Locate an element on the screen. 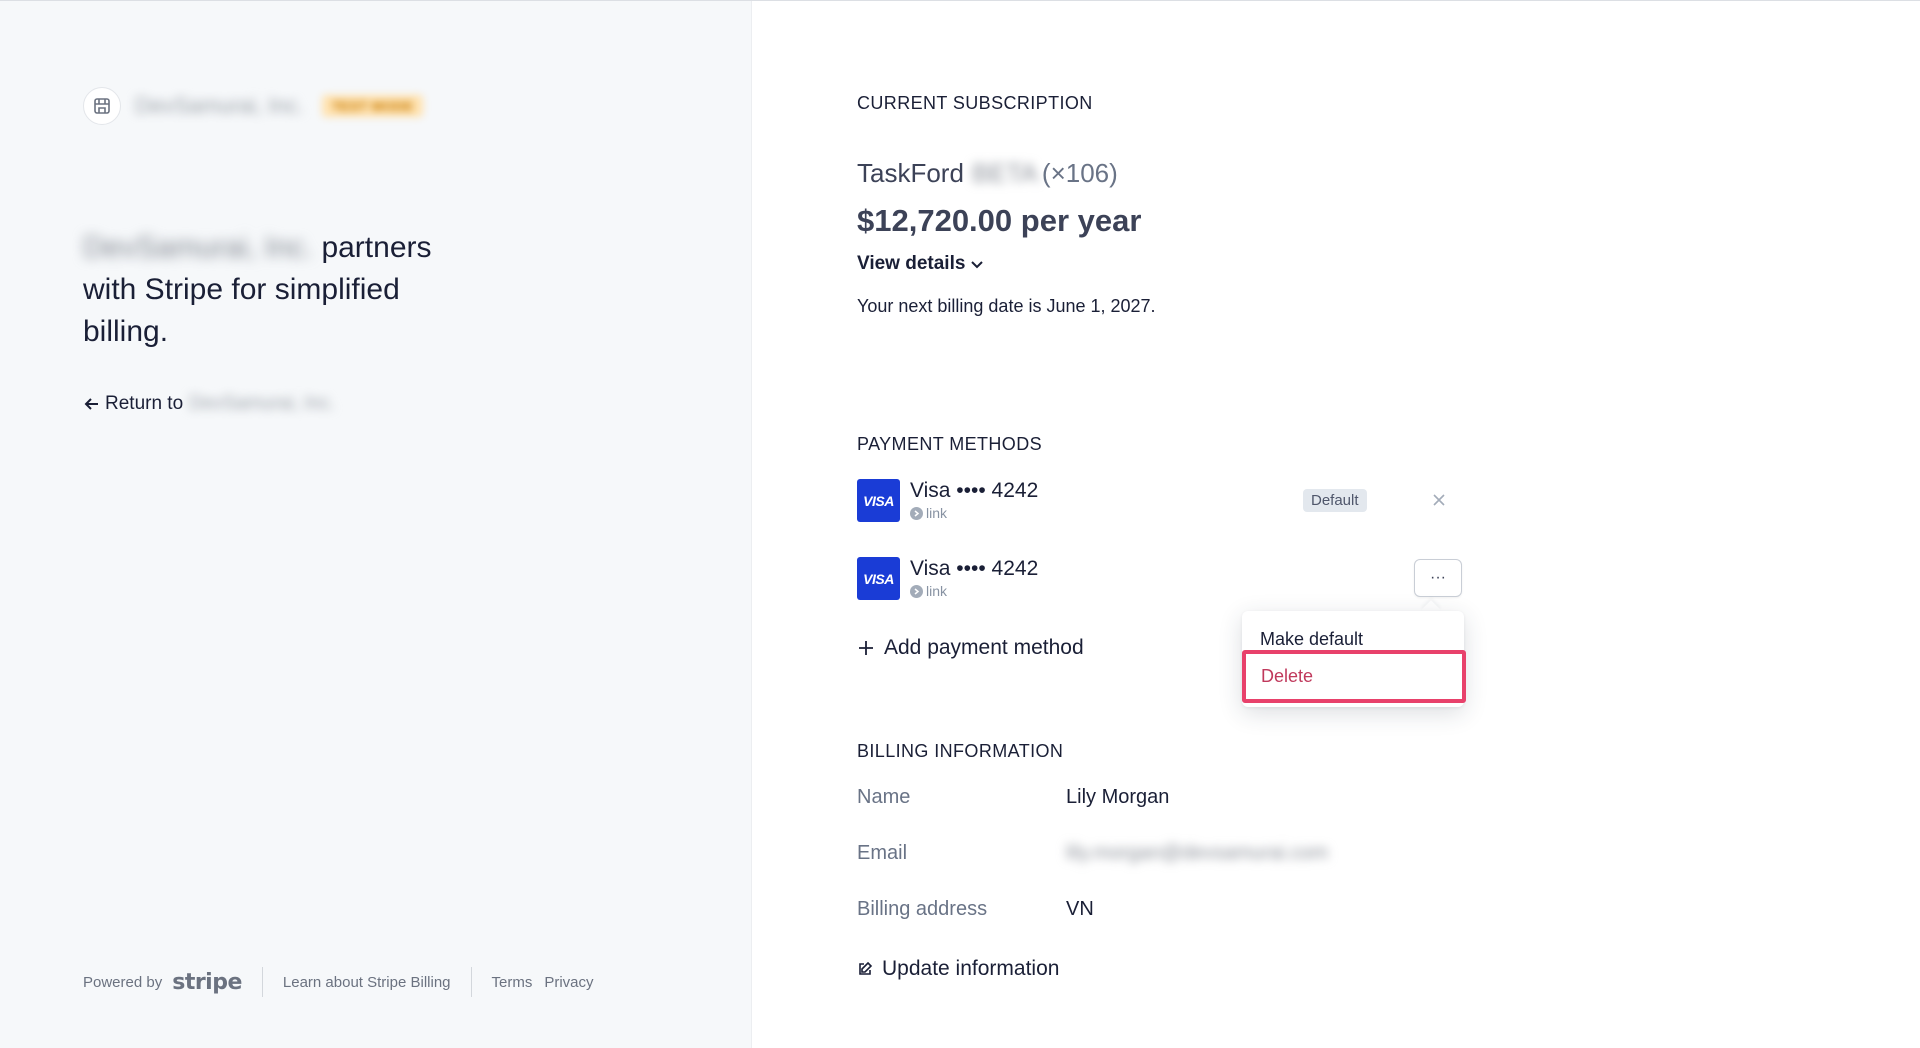  view-details-button: View details is located at coordinates (921, 264).